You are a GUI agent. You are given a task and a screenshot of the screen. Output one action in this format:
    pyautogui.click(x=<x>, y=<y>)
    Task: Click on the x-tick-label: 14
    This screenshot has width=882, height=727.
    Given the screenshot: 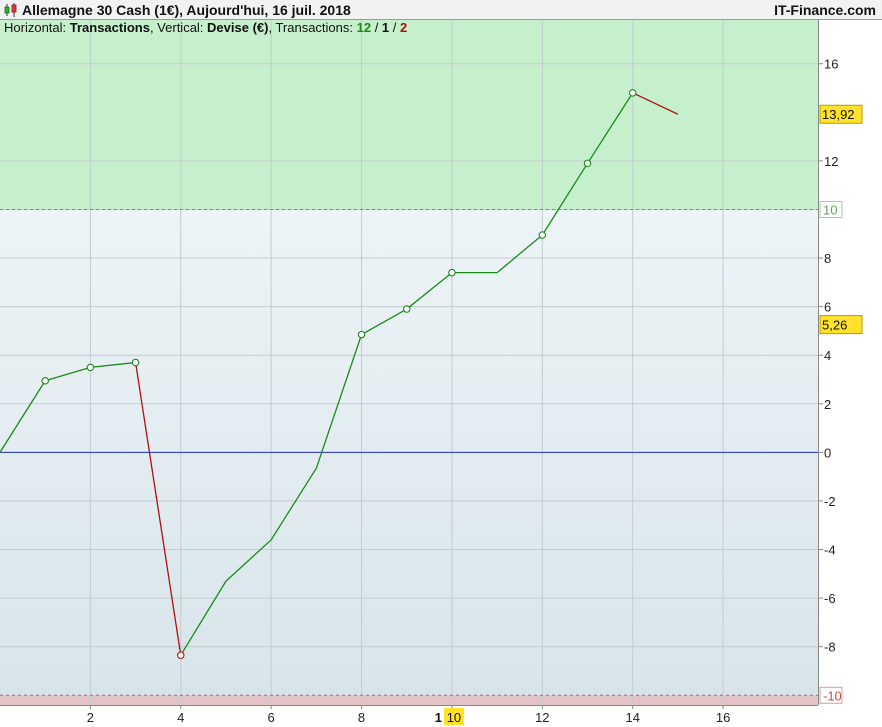 What is the action you would take?
    pyautogui.click(x=632, y=717)
    